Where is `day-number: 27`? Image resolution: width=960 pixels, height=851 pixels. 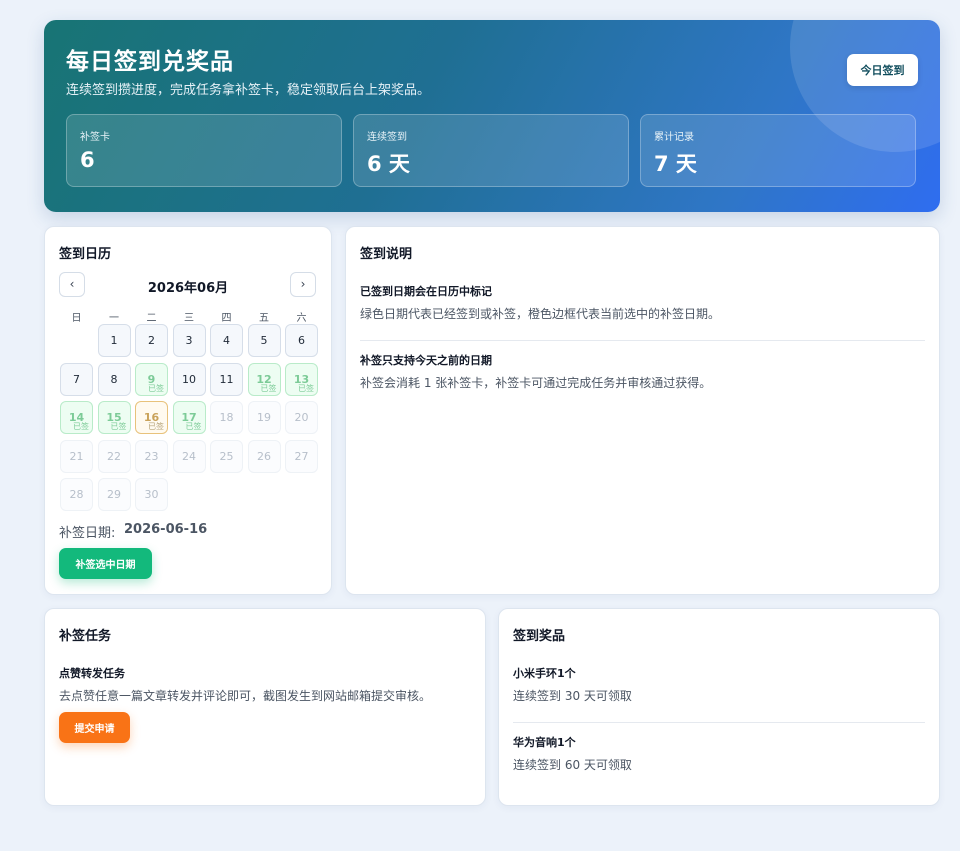 day-number: 27 is located at coordinates (301, 456).